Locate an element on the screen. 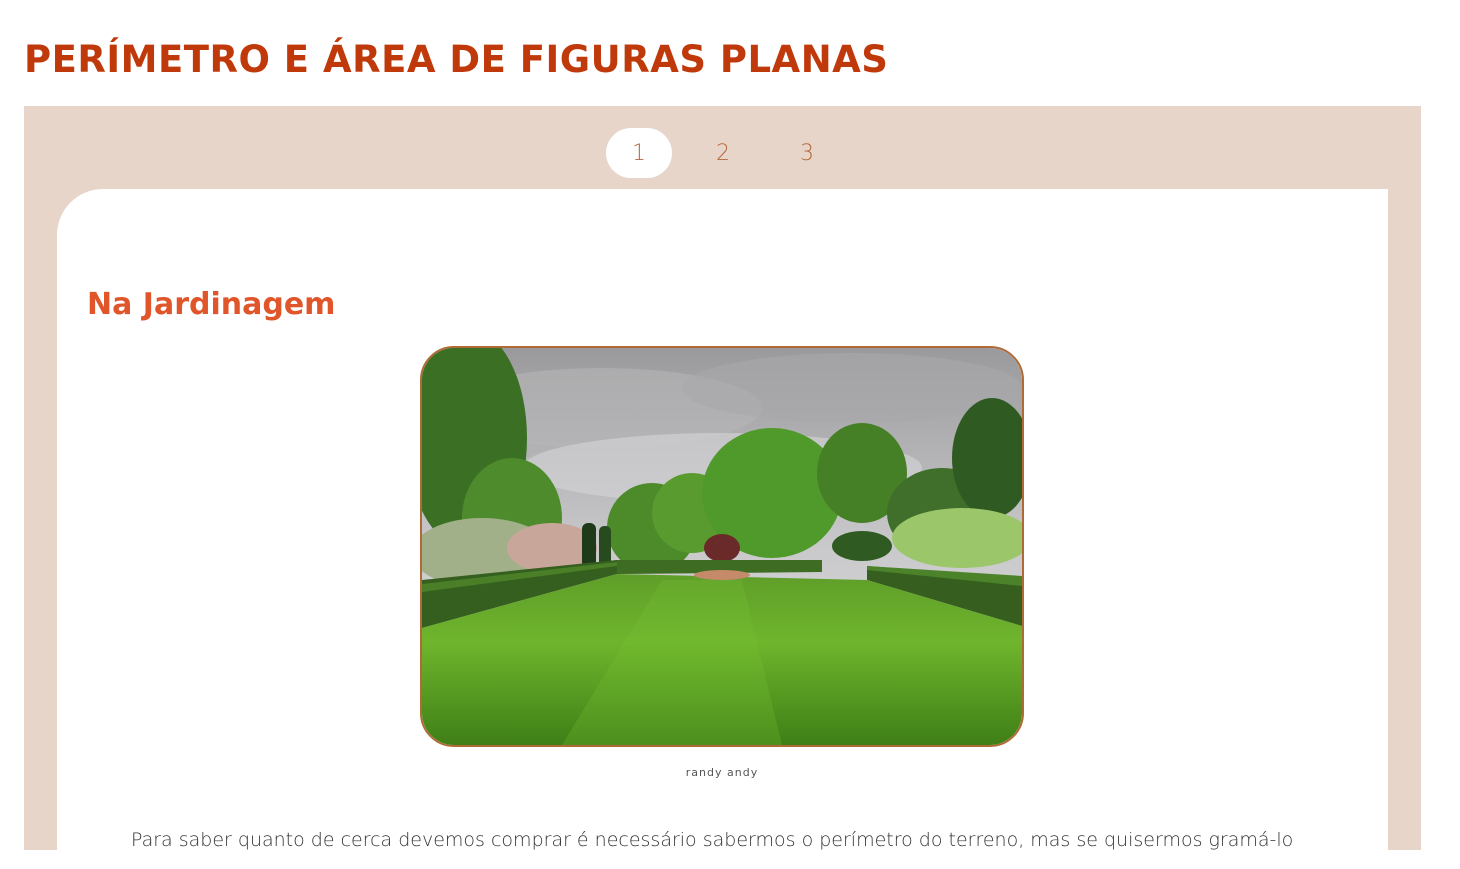 The width and height of the screenshot is (1460, 869). page-button-2: 2 is located at coordinates (723, 153).